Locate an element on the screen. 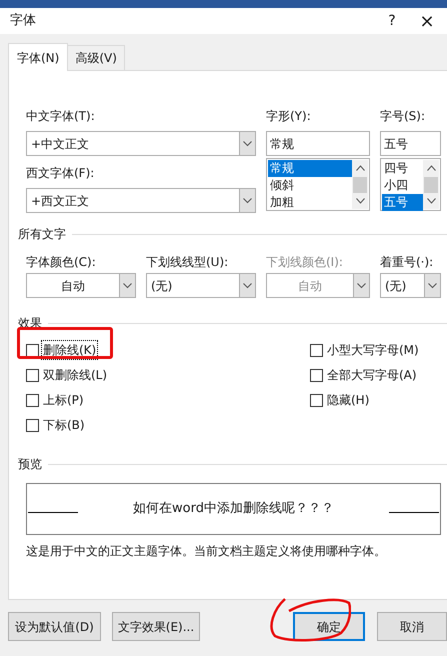  field-label: 字体颜色(C): is located at coordinates (61, 262).